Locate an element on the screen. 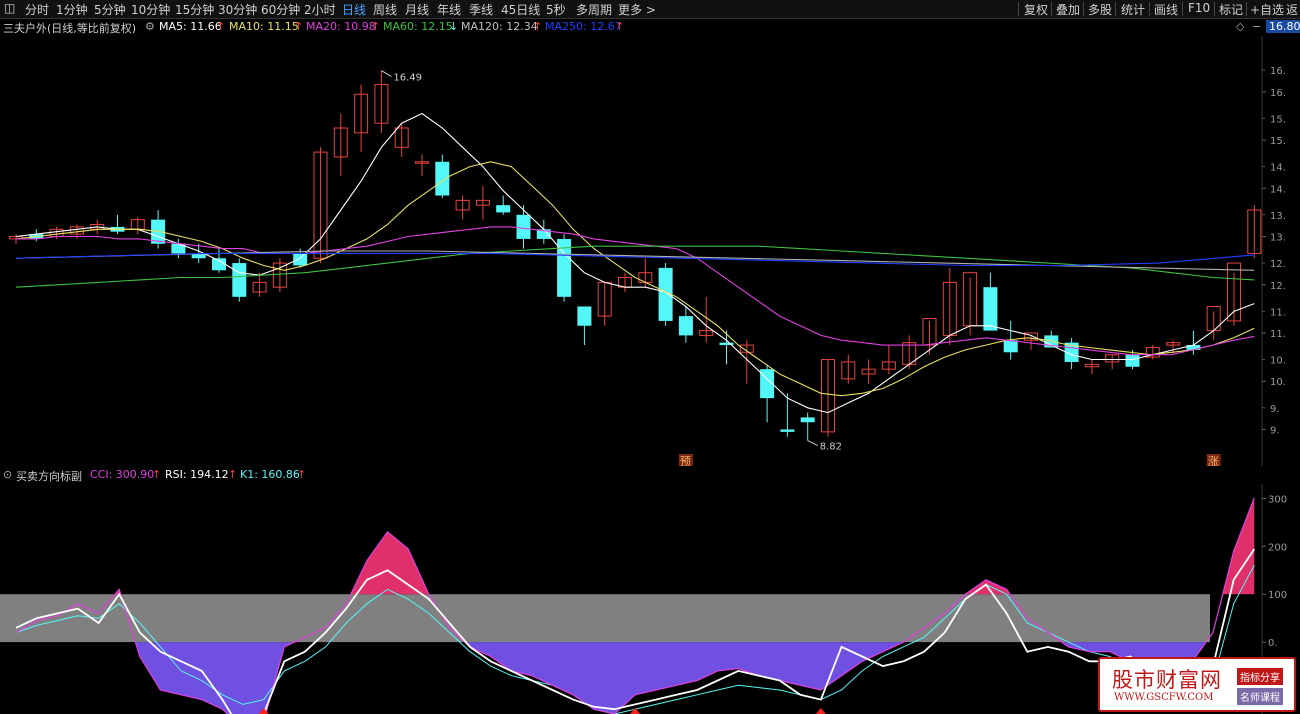  sub-tick-label: 100 is located at coordinates (1277, 595).